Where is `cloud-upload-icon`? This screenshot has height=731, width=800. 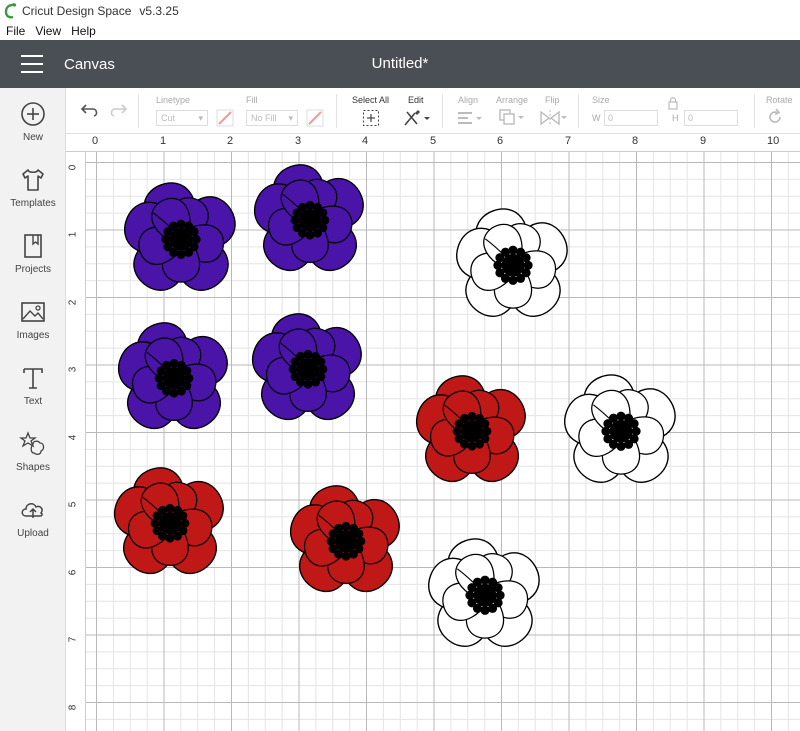 cloud-upload-icon is located at coordinates (32, 510).